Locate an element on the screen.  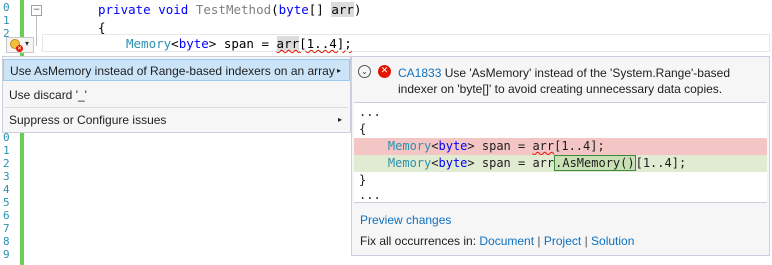
line-number: 7 is located at coordinates (6, 228).